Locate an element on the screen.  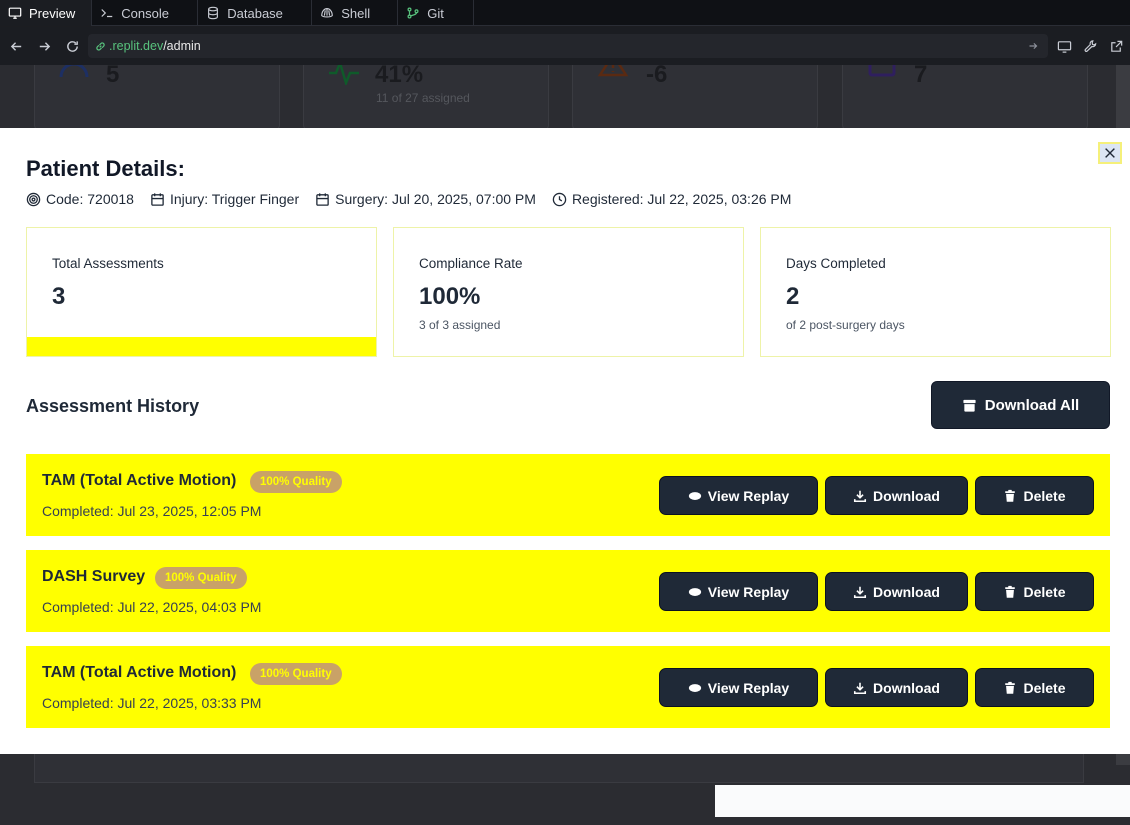
stat-label: Compliance Rate is located at coordinates (471, 263).